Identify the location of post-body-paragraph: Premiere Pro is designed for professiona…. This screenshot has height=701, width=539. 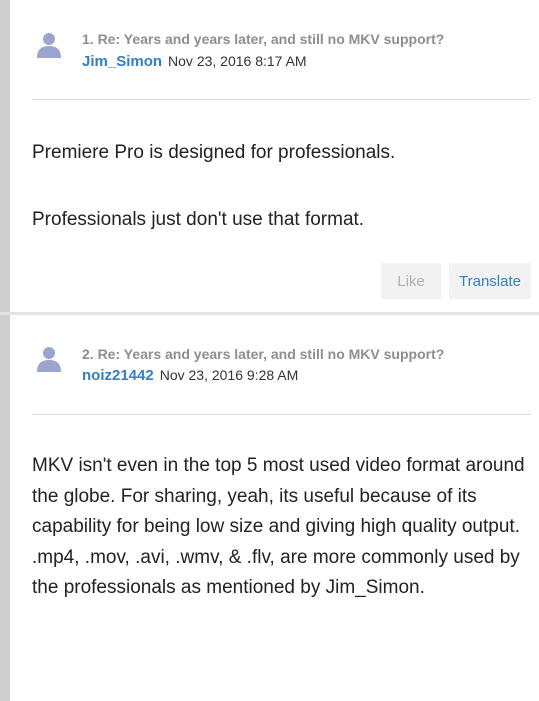
(214, 152).